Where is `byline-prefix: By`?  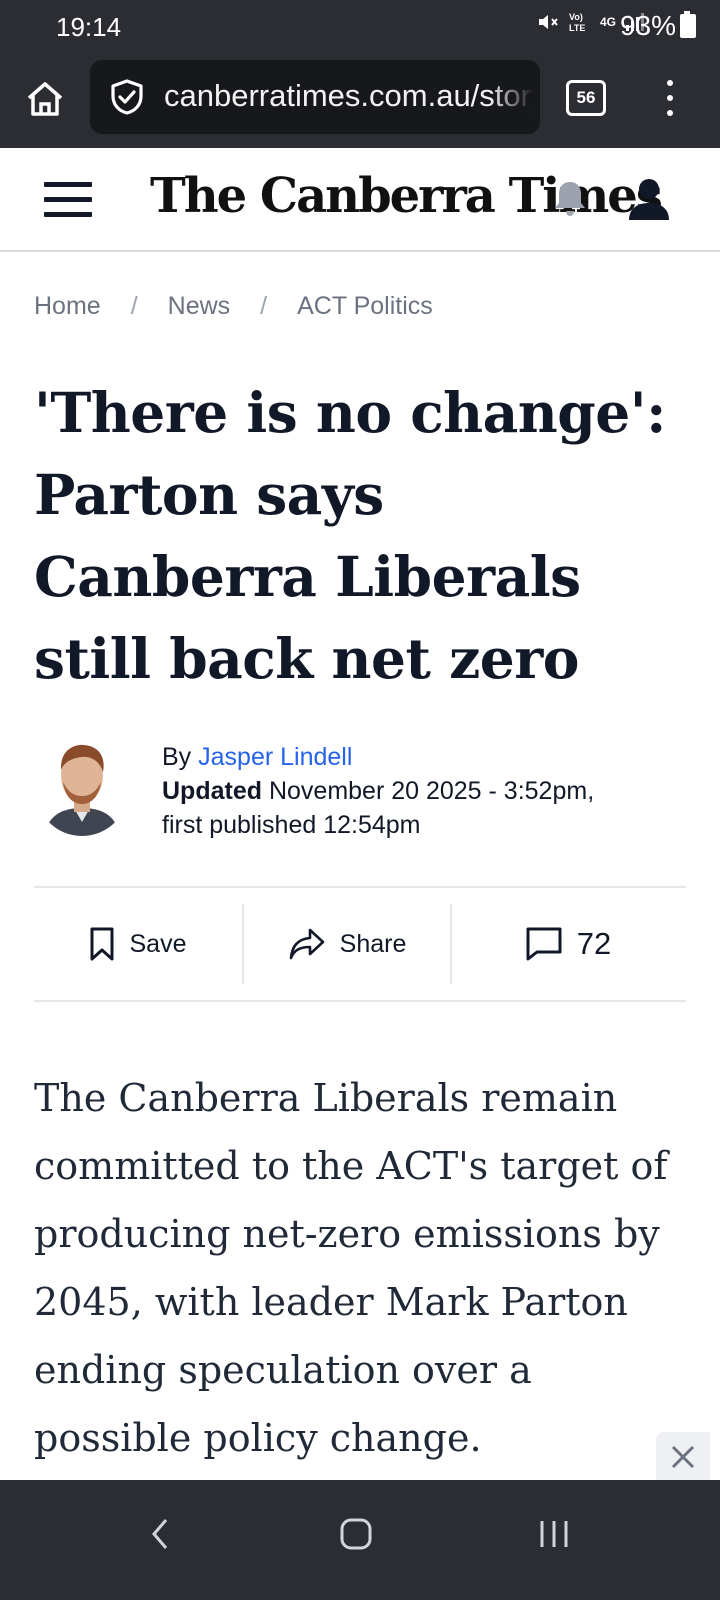
byline-prefix: By is located at coordinates (177, 757).